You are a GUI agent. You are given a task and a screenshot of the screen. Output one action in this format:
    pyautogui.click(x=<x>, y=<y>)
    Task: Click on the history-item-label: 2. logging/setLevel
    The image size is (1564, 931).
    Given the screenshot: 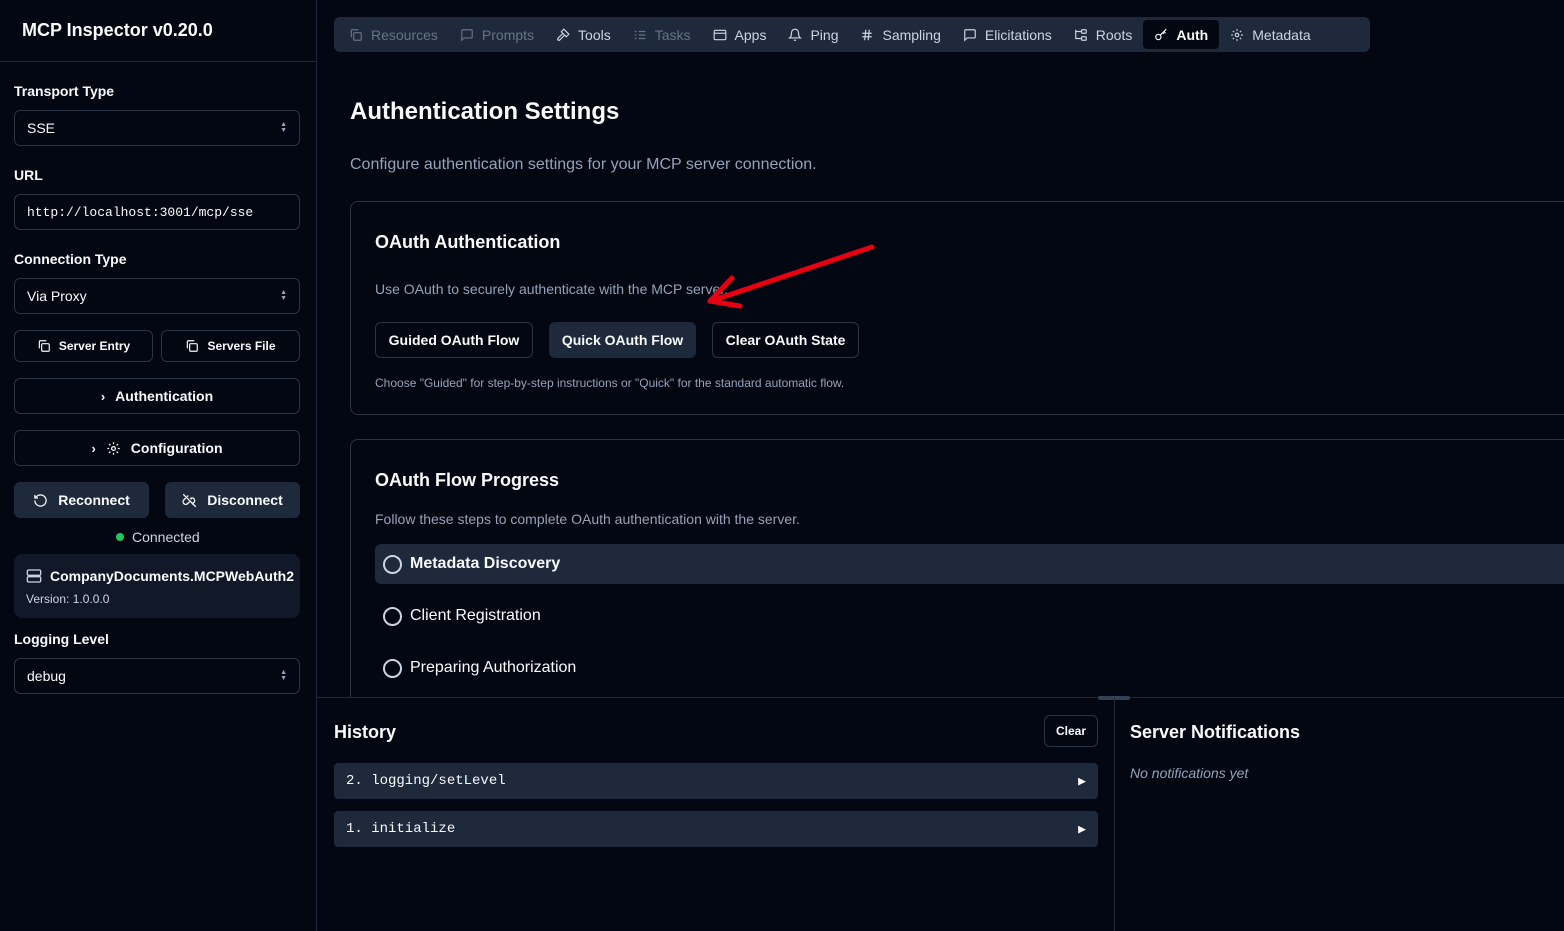 What is the action you would take?
    pyautogui.click(x=426, y=781)
    